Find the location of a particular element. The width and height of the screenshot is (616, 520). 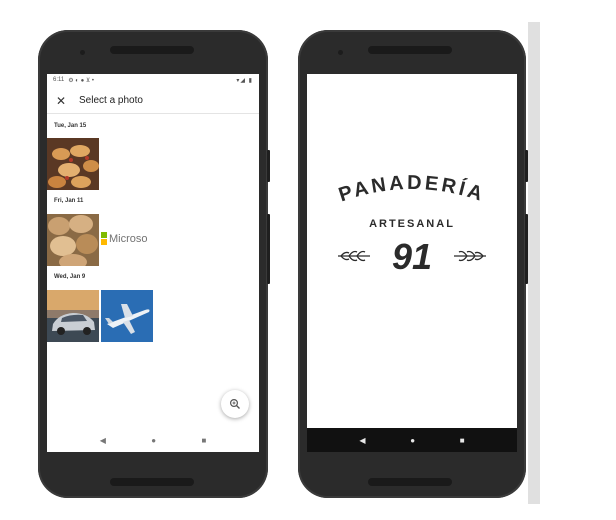

app-bar: ✕ Select a photo is located at coordinates (153, 101).